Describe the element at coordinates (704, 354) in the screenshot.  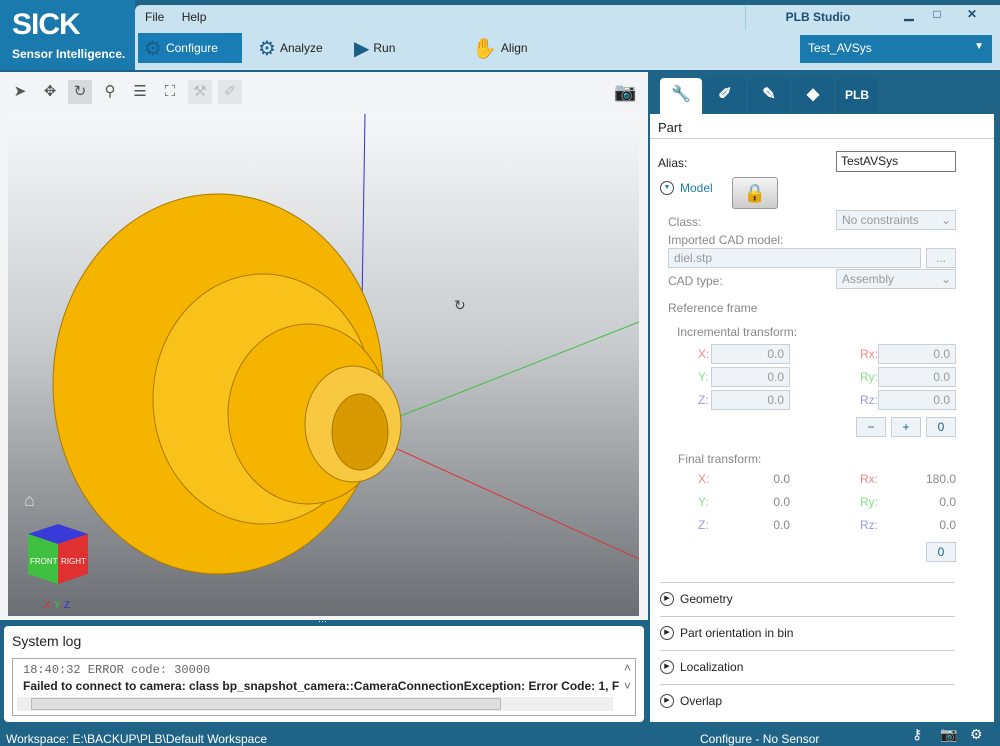
I see `inc-x-label: X:` at that location.